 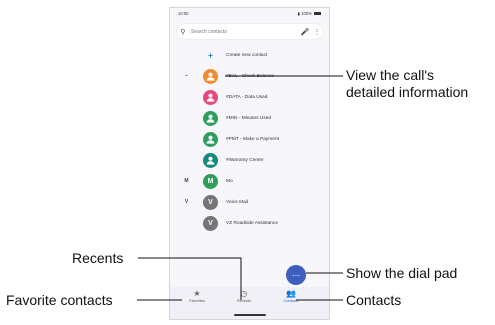 What do you see at coordinates (98, 258) in the screenshot?
I see `callout-recents: Recents` at bounding box center [98, 258].